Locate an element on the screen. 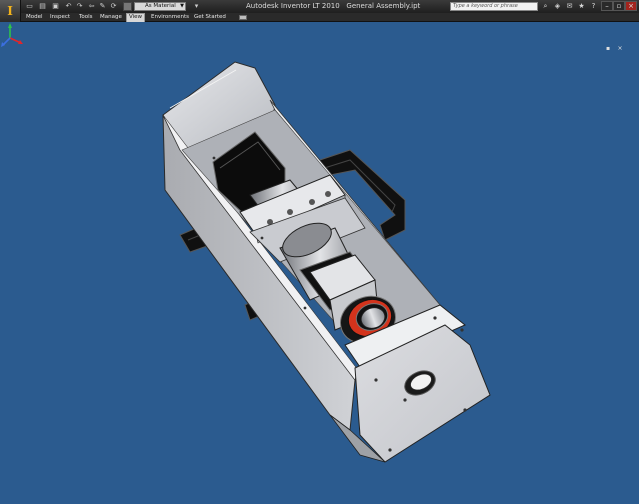 This screenshot has width=639, height=504. axis-triad-icon is located at coordinates (12, 35).